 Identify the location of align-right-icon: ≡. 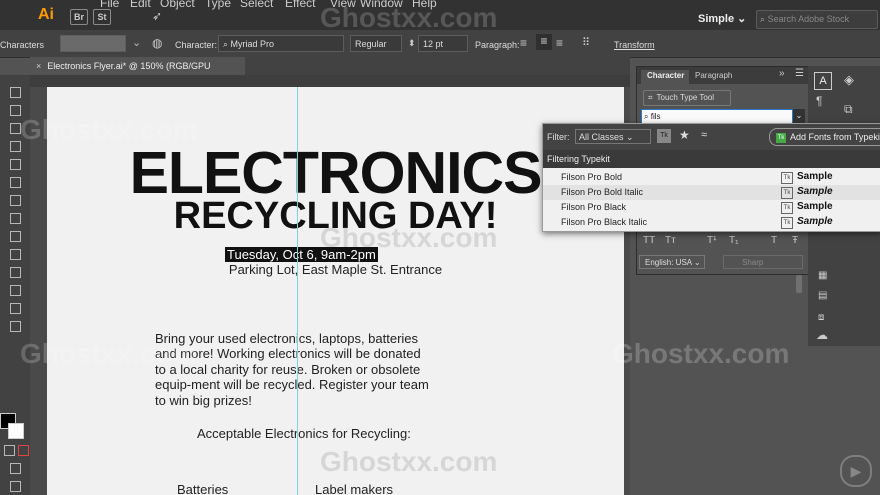
(559, 43).